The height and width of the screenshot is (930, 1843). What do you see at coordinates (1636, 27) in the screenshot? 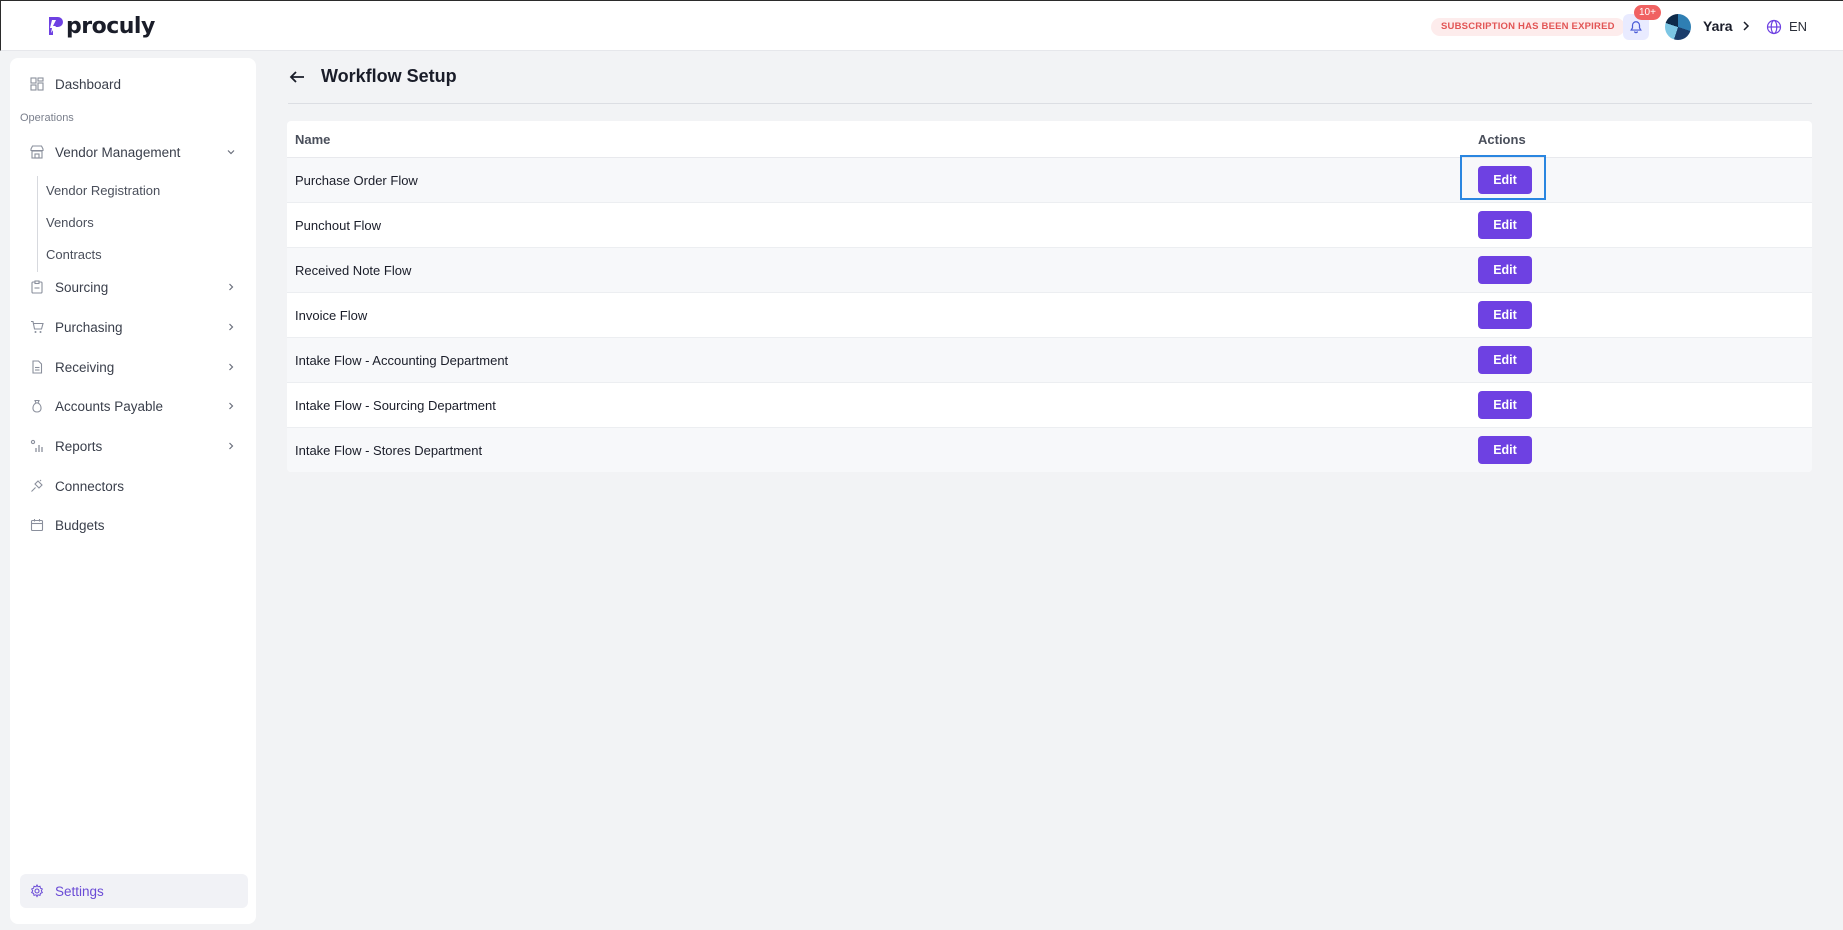
I see `bell-icon` at bounding box center [1636, 27].